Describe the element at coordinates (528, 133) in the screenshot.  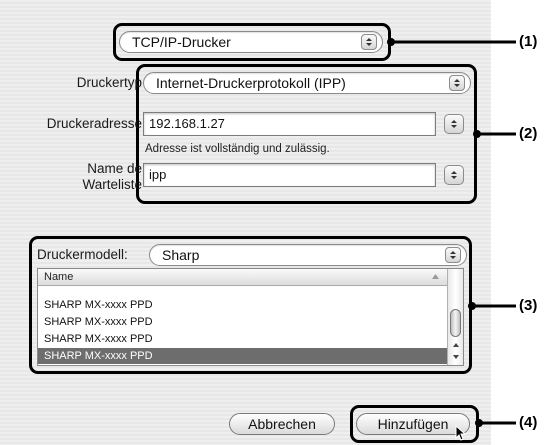
I see `callout-label-2: (2)` at that location.